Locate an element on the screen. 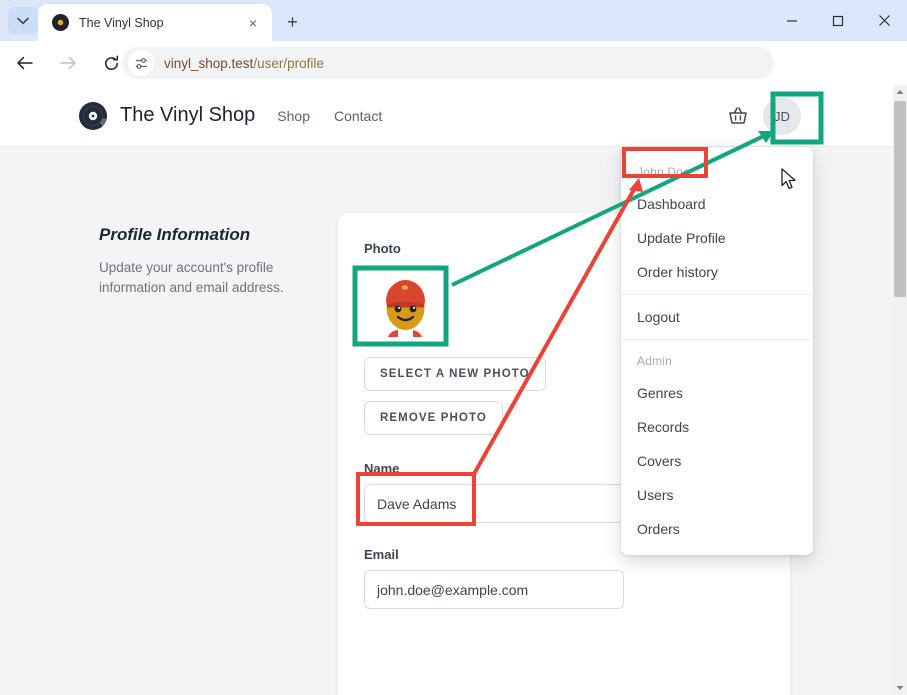 The width and height of the screenshot is (907, 695). page-scrollbar is located at coordinates (900, 390).